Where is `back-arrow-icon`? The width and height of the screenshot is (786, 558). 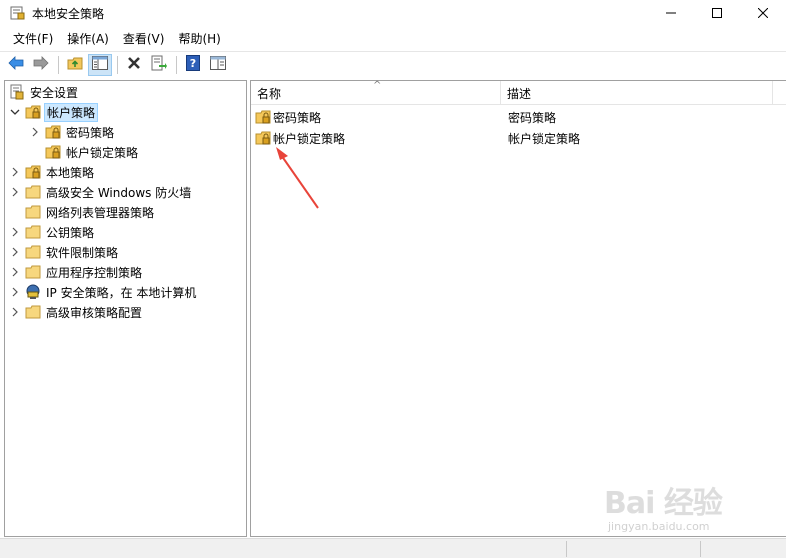 back-arrow-icon is located at coordinates (16, 64).